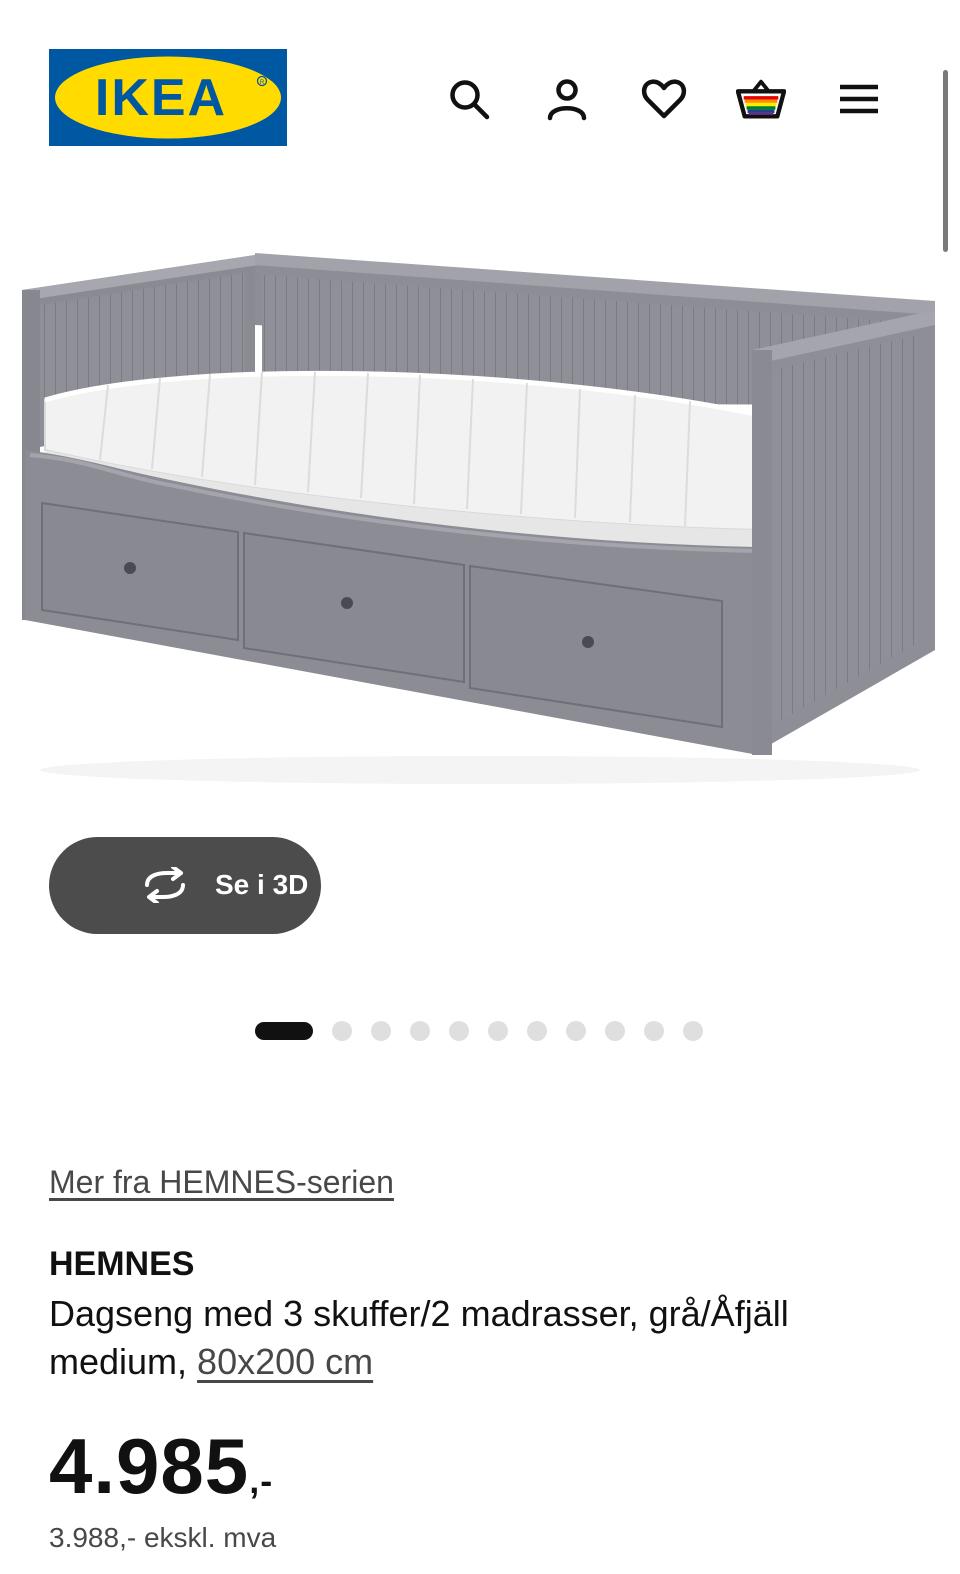 The height and width of the screenshot is (1574, 960). What do you see at coordinates (664, 99) in the screenshot?
I see `heart-icon` at bounding box center [664, 99].